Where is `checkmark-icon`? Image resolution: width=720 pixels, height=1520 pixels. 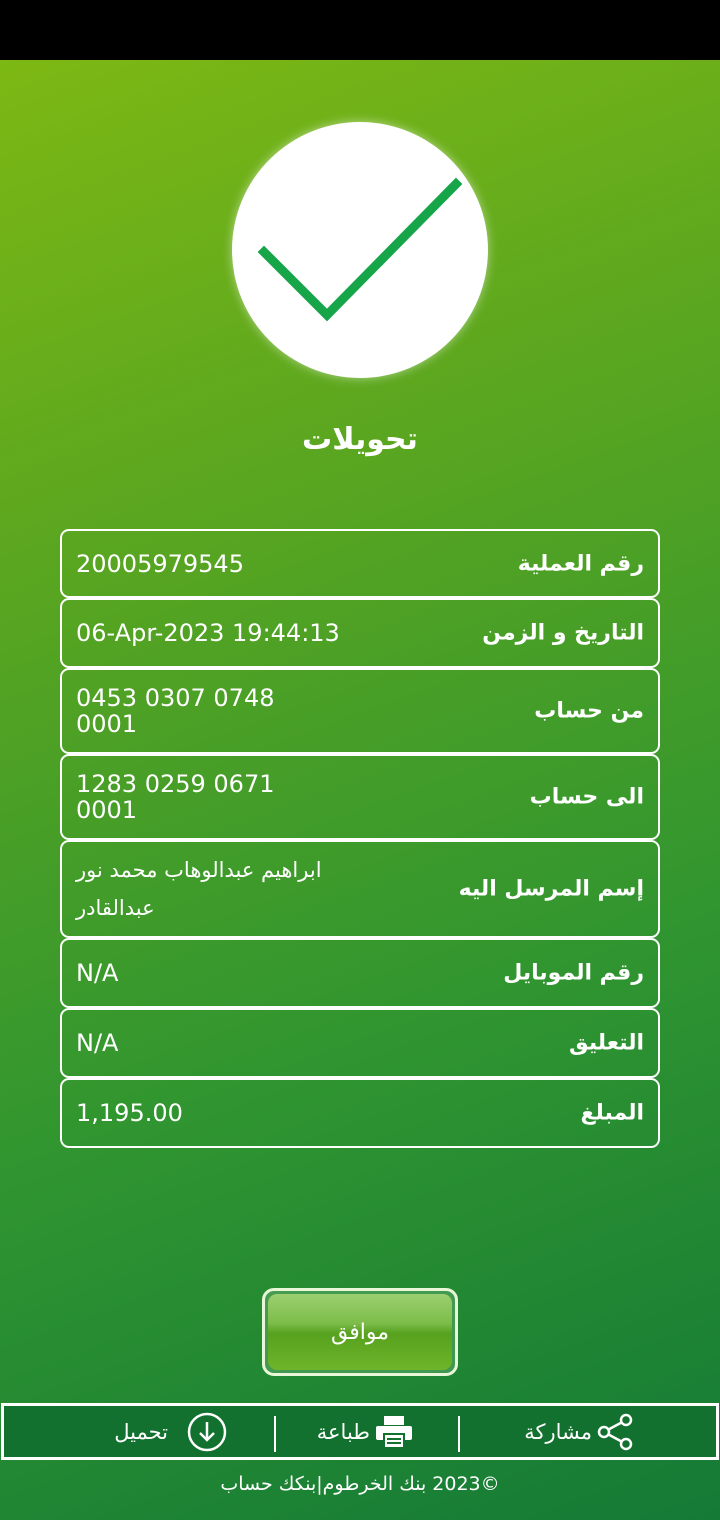 checkmark-icon is located at coordinates (360, 249).